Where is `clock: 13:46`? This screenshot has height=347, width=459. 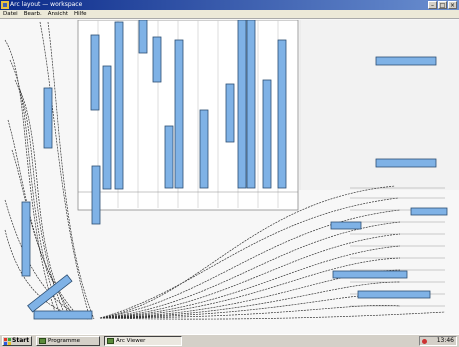 clock: 13:46 is located at coordinates (445, 340).